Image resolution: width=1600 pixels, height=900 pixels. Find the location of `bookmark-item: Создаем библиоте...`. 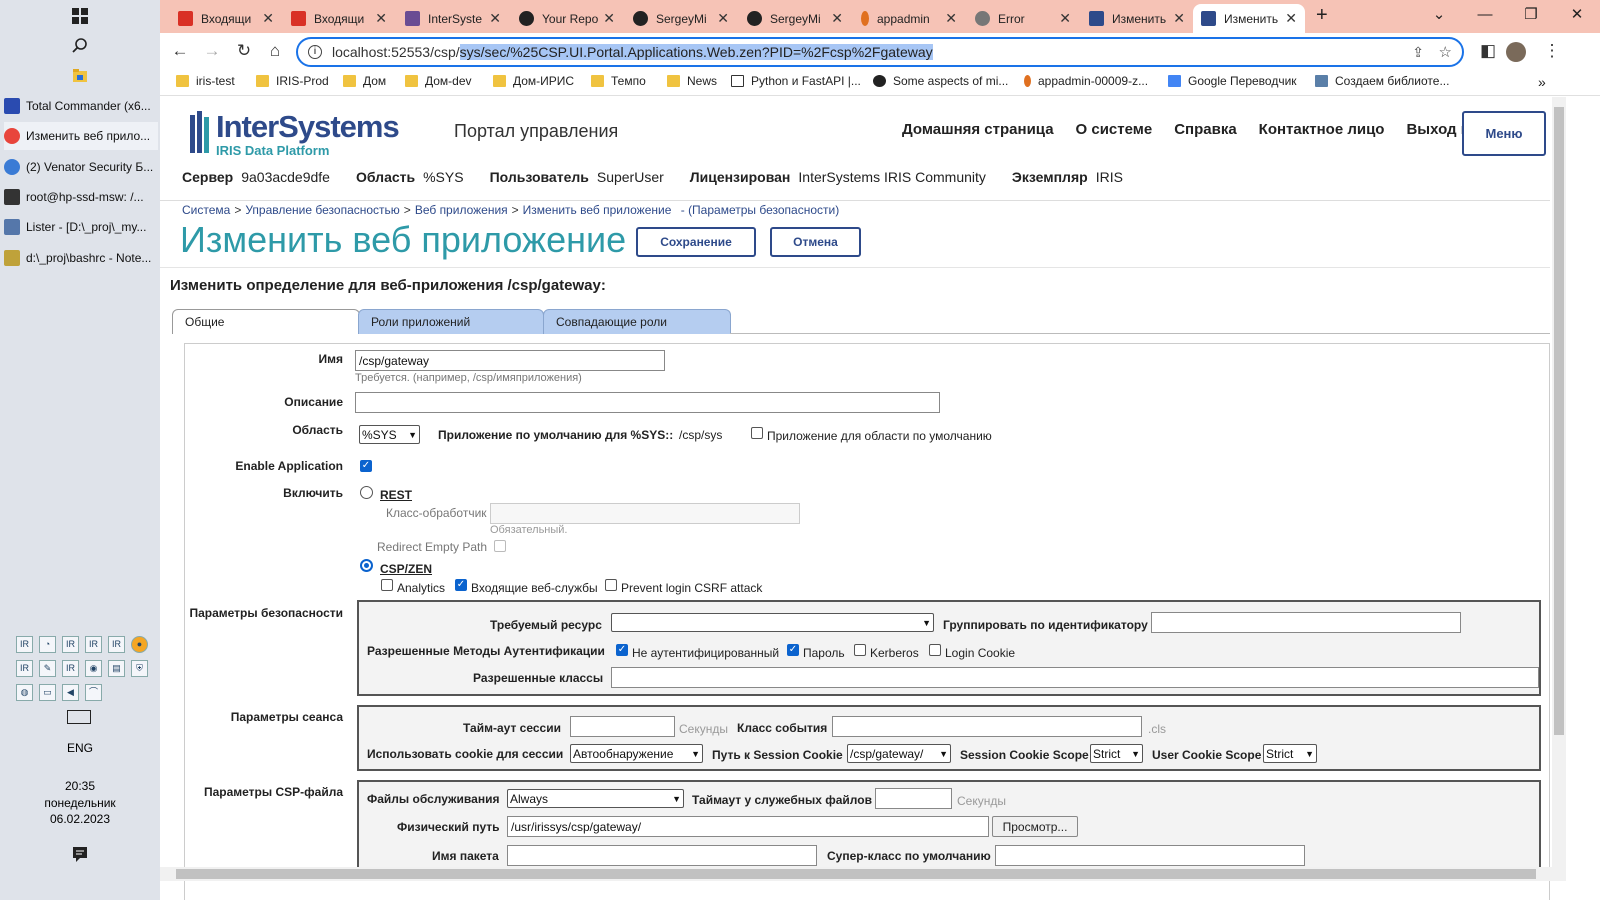

bookmark-item: Создаем библиоте... is located at coordinates (1382, 81).